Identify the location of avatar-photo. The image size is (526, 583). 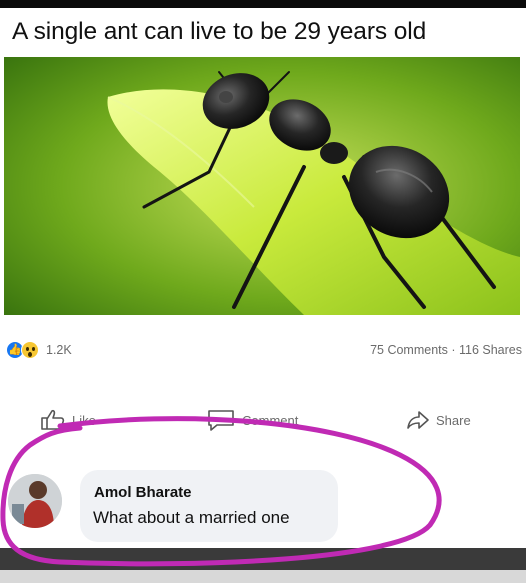
(35, 501).